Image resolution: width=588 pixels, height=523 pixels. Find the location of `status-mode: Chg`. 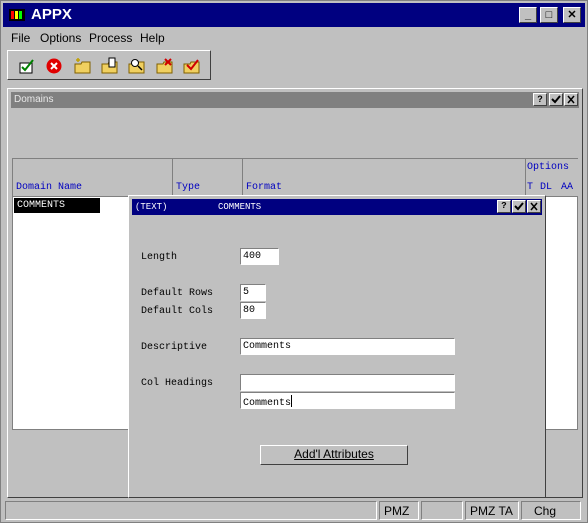

status-mode: Chg is located at coordinates (551, 510).